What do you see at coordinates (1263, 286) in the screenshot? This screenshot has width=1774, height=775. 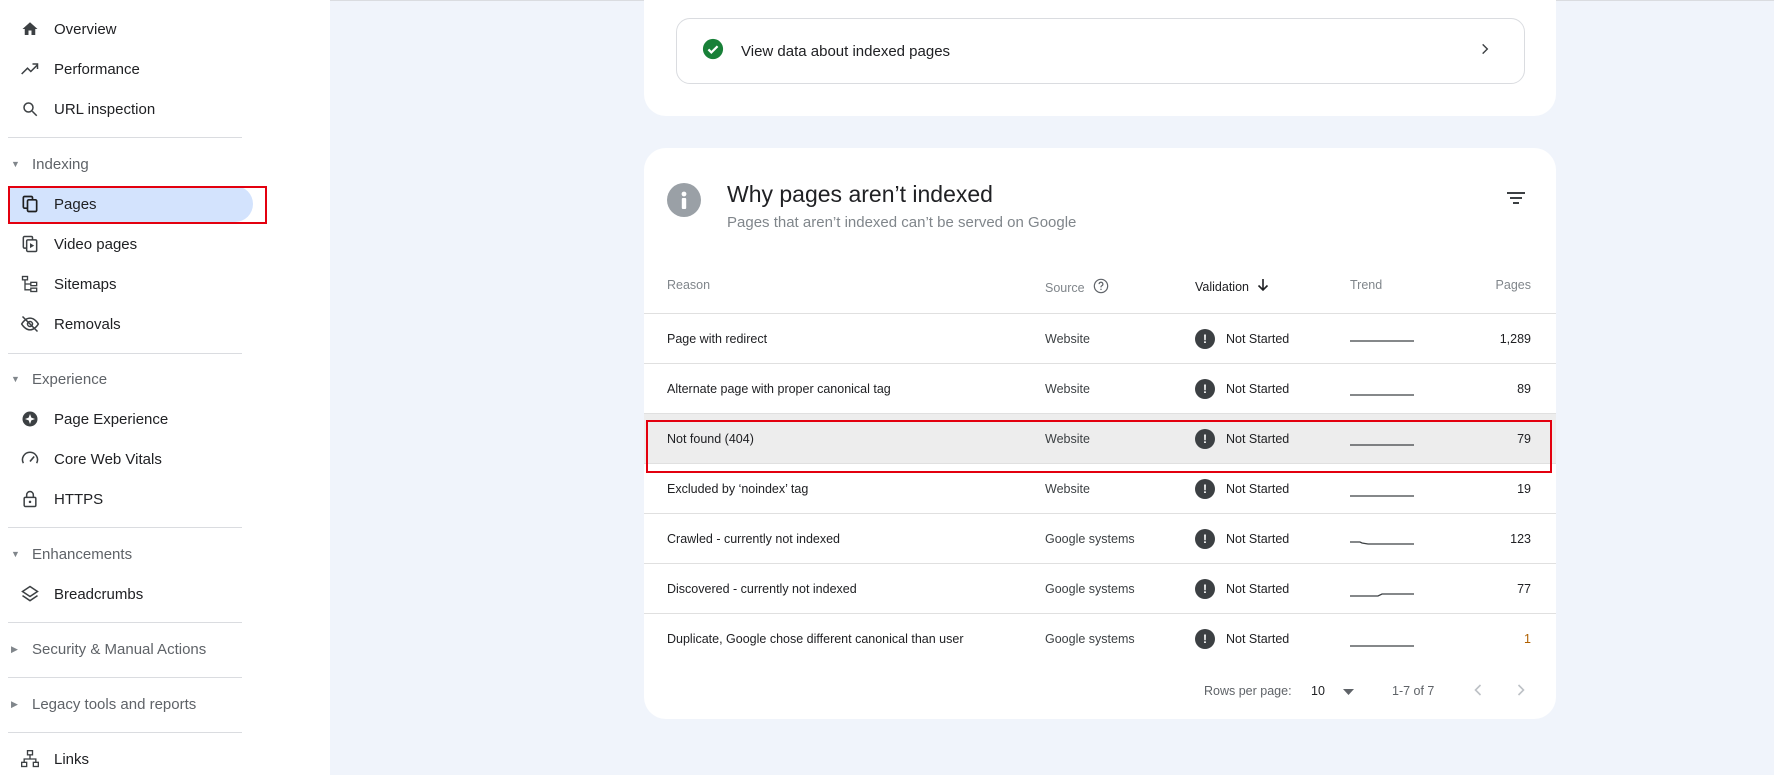 I see `arrow-down-icon` at bounding box center [1263, 286].